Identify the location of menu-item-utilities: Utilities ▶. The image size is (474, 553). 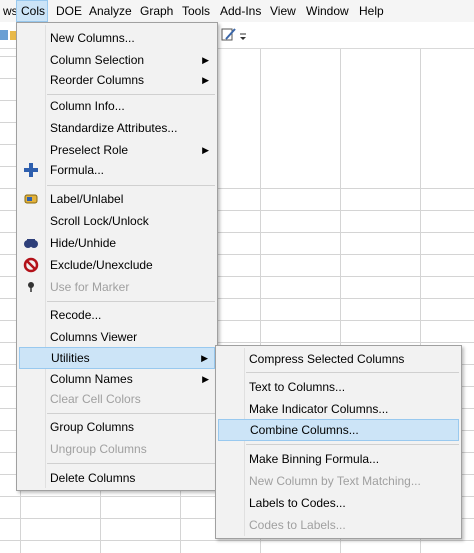
(117, 358).